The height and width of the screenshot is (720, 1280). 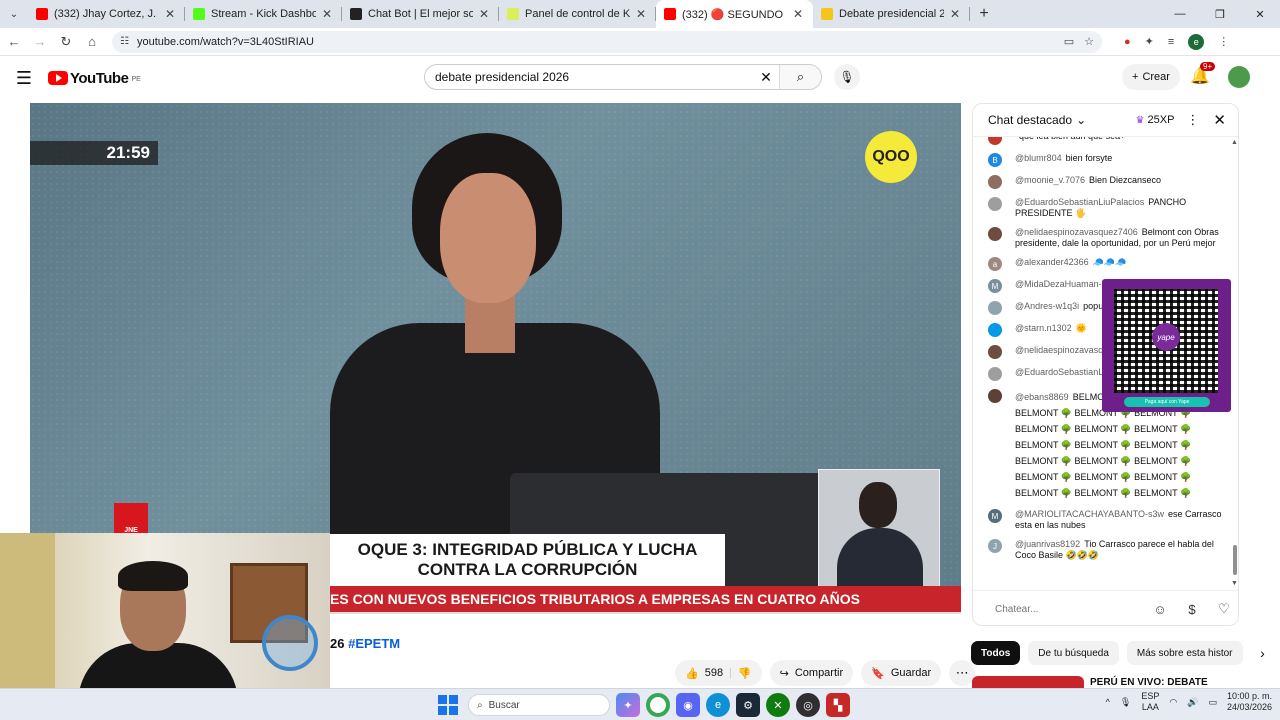 What do you see at coordinates (734, 14) in the screenshot?
I see `browser-tab: (332) 🔴 SEGUNDO DÍA DE ✕` at bounding box center [734, 14].